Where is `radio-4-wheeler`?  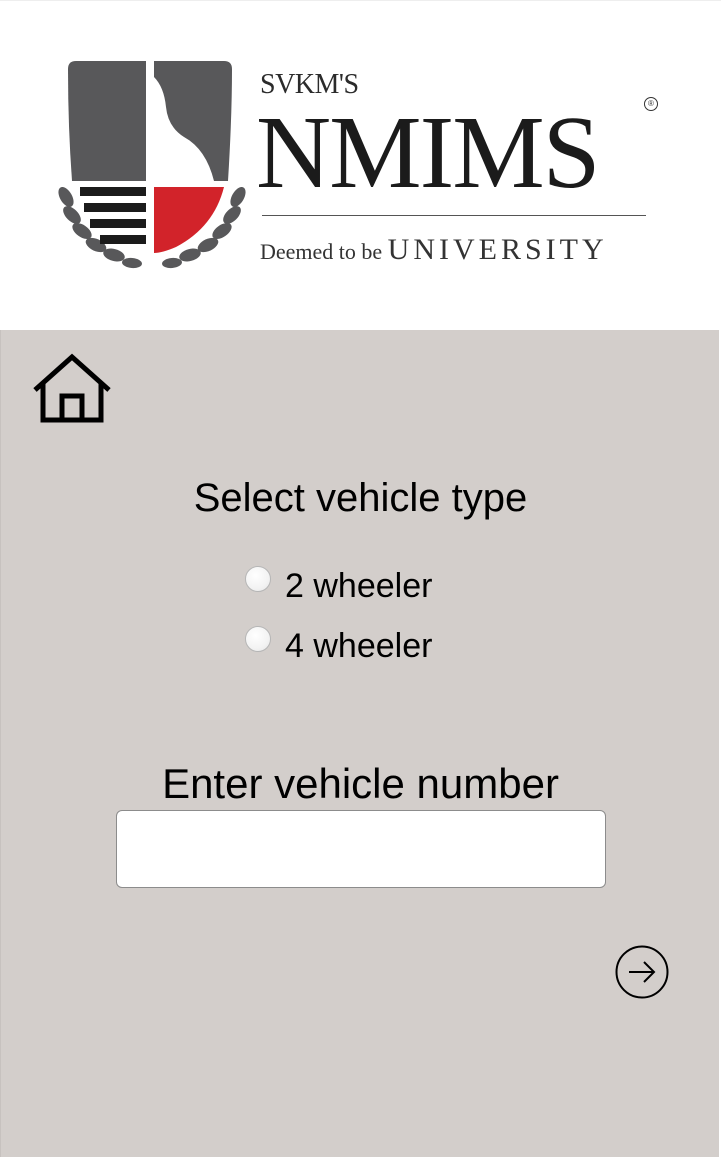 radio-4-wheeler is located at coordinates (258, 639).